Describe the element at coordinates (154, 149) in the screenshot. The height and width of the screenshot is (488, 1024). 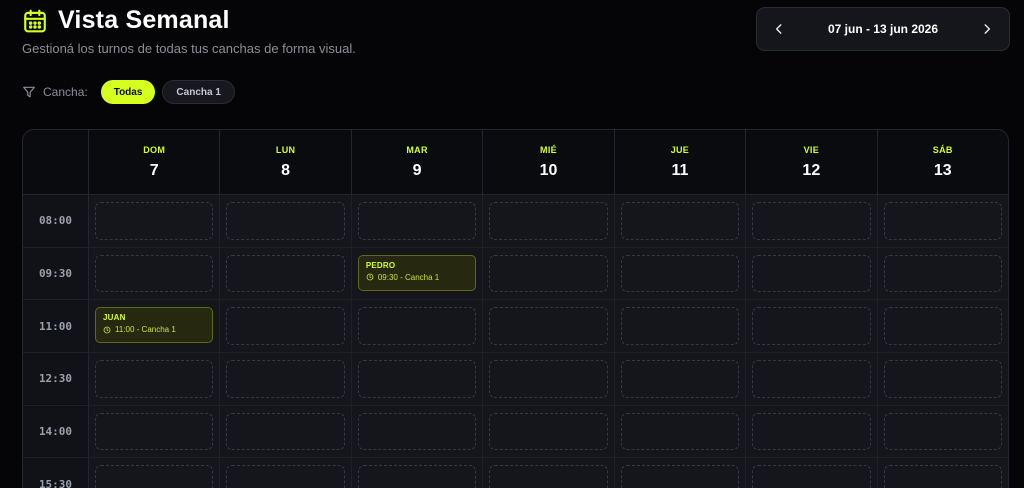
I see `day-name: DOM` at that location.